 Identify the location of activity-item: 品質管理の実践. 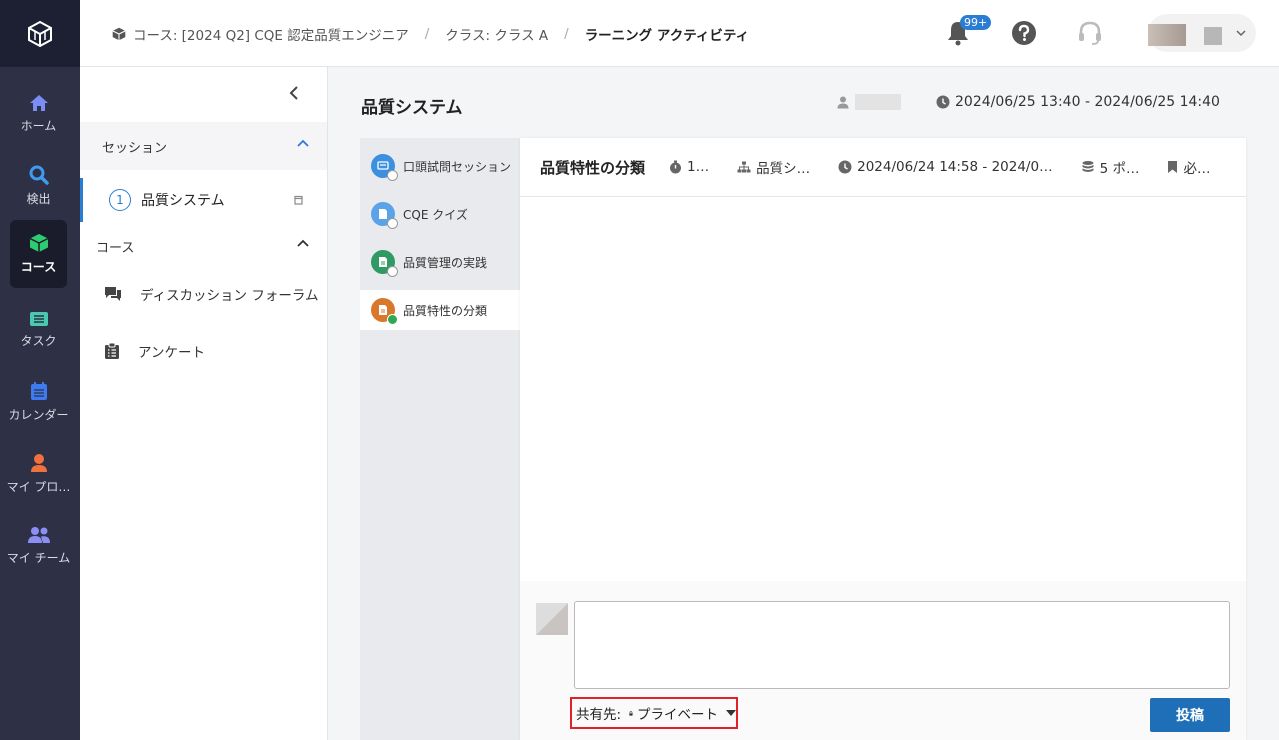
(440, 262).